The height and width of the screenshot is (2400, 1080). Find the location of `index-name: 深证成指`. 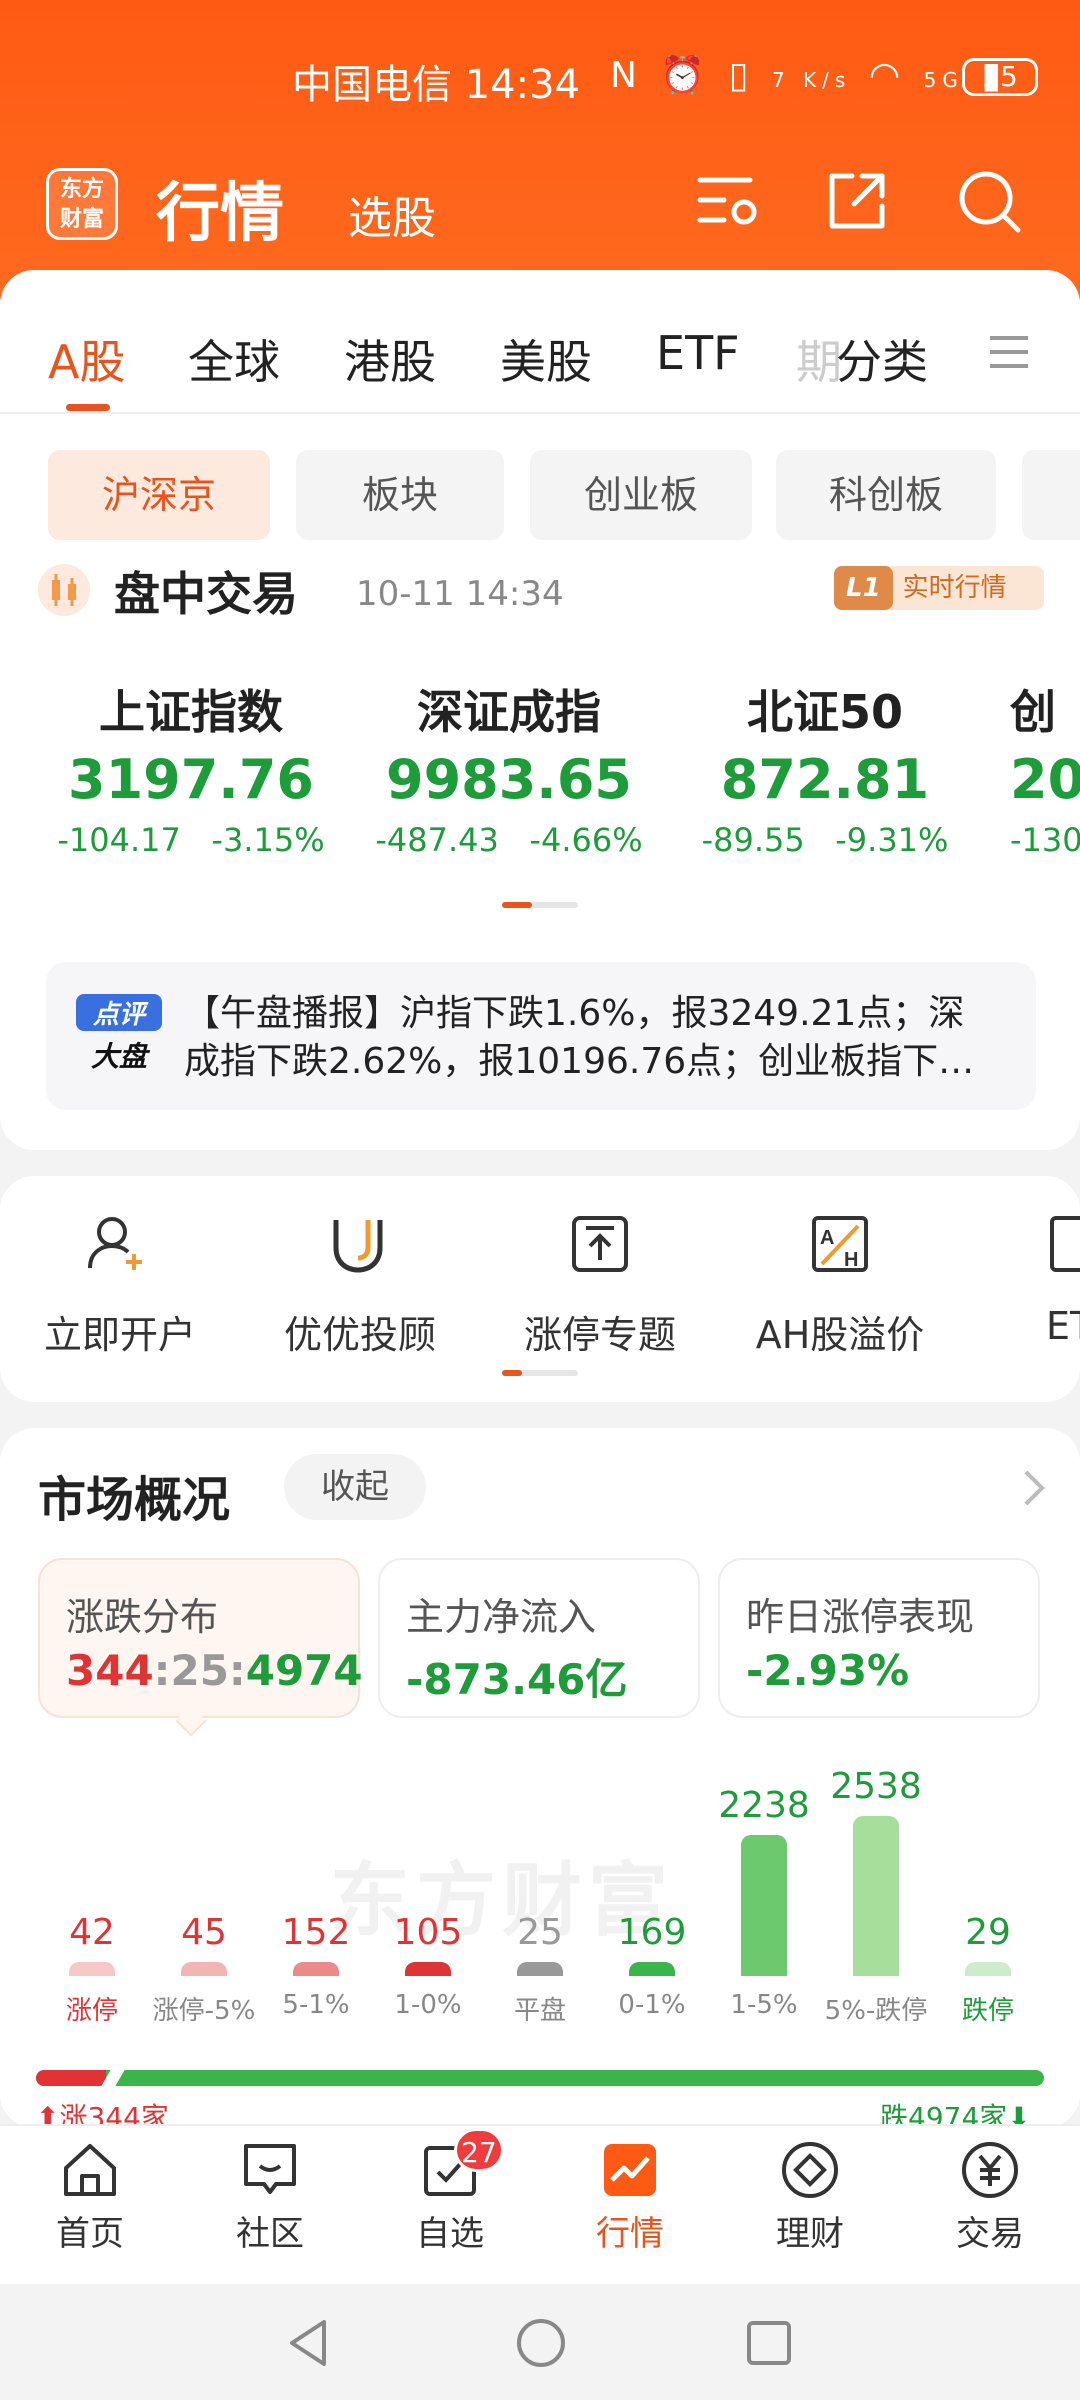

index-name: 深证成指 is located at coordinates (509, 712).